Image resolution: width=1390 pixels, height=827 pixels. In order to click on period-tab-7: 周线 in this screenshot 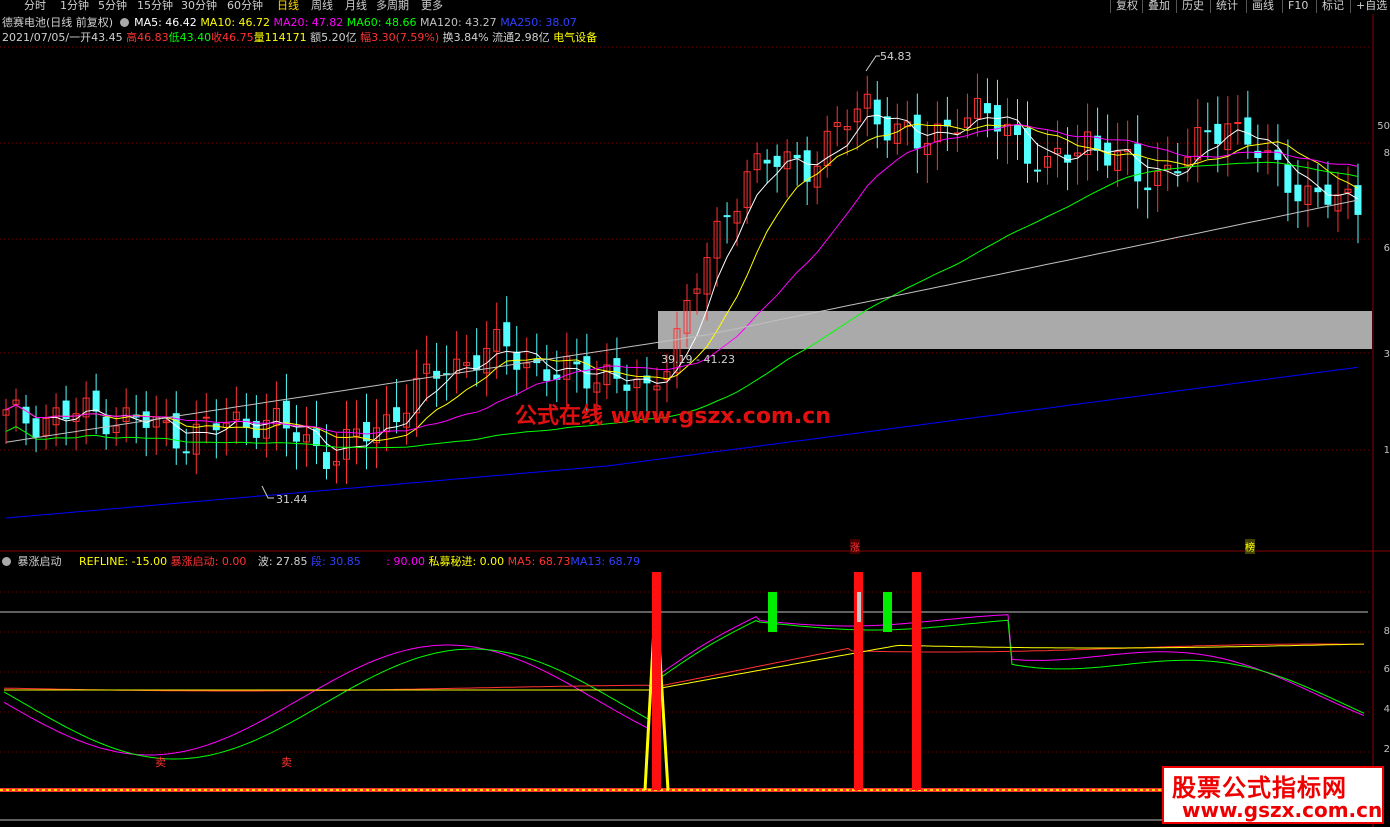, I will do `click(322, 6)`.